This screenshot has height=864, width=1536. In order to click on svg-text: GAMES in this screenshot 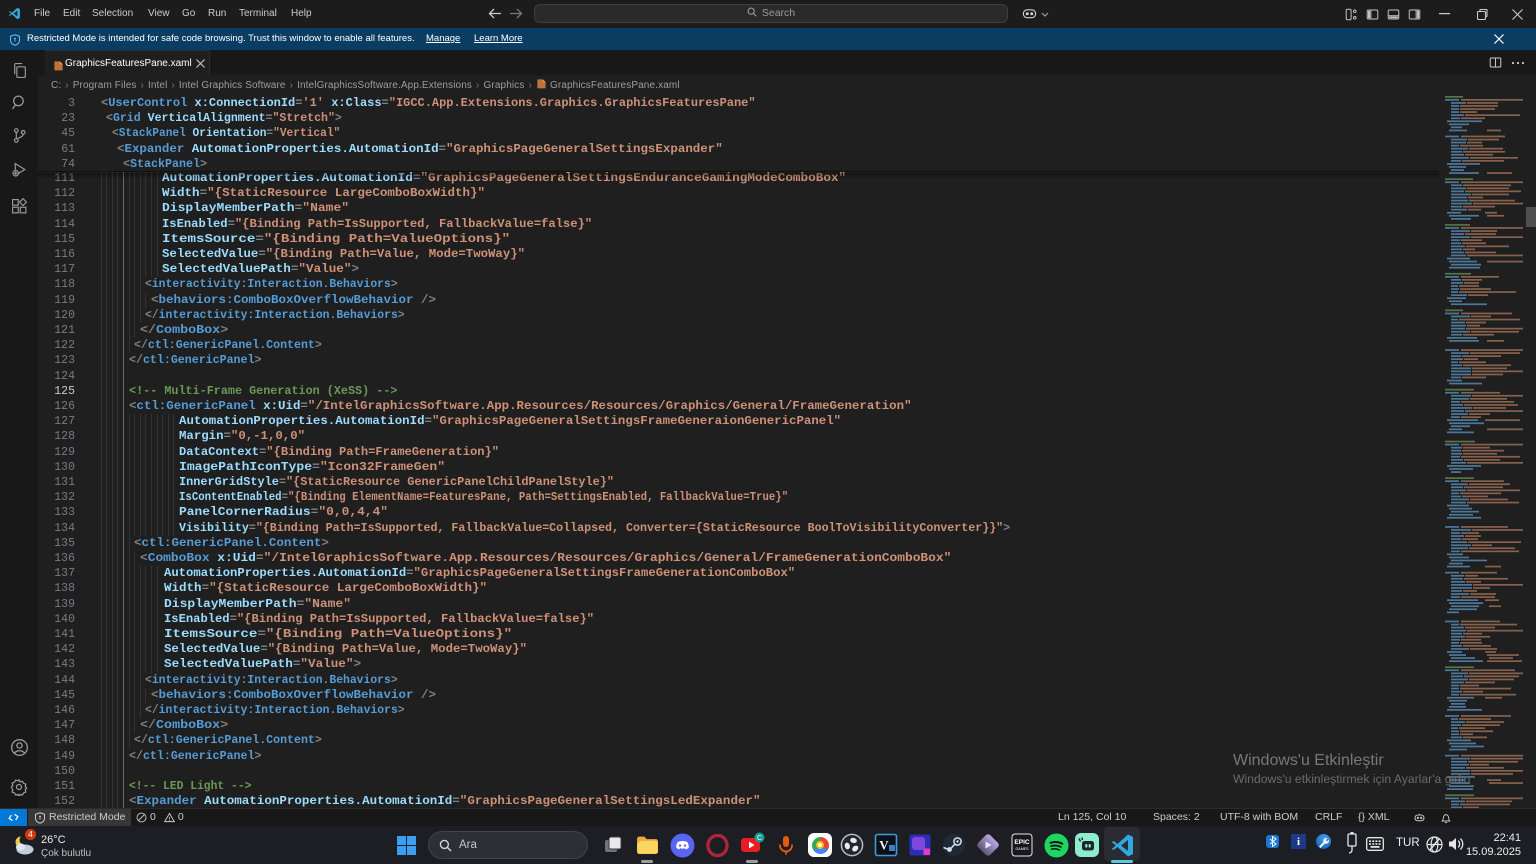, I will do `click(1023, 849)`.